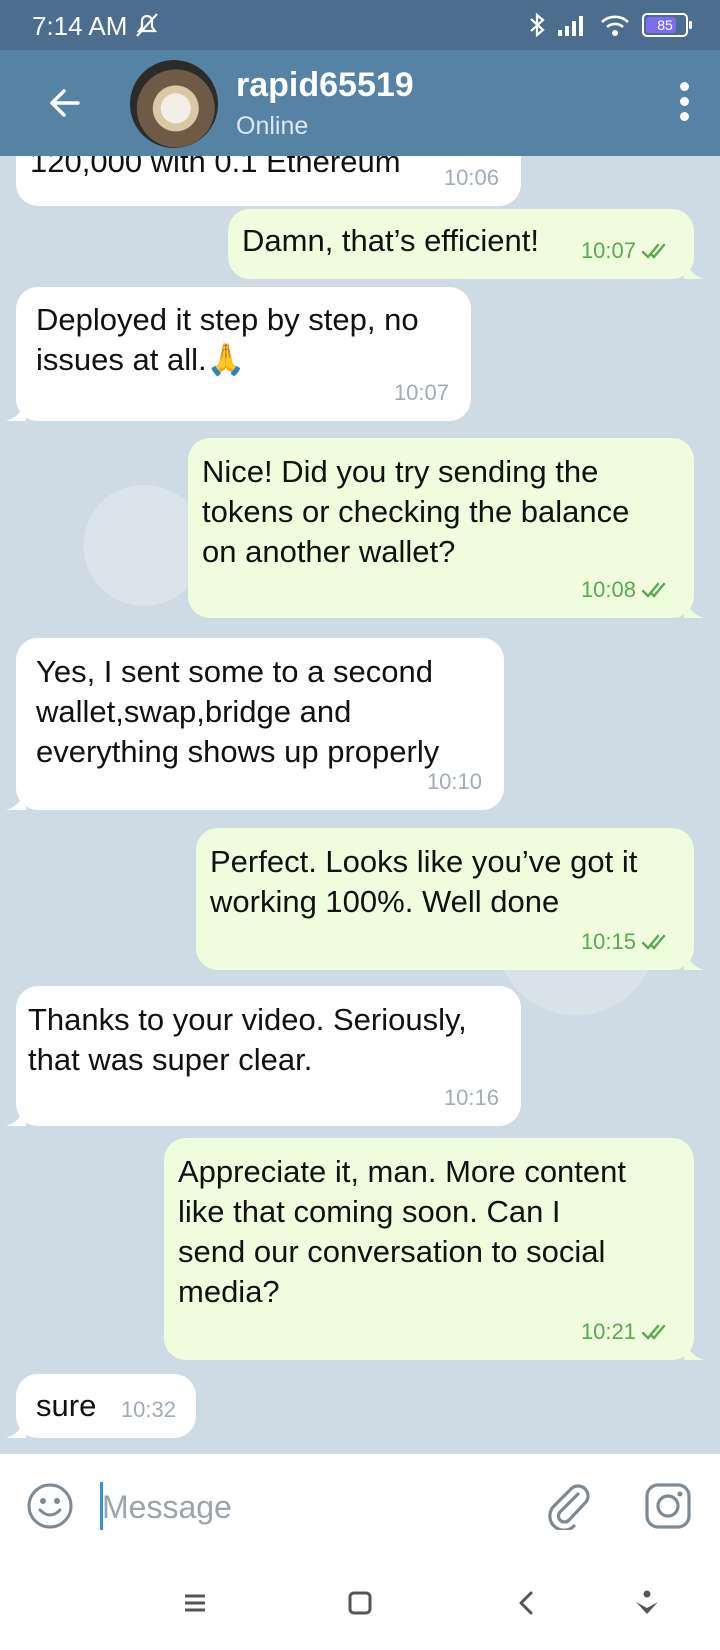  I want to click on system-nav-bar, so click(360, 1604).